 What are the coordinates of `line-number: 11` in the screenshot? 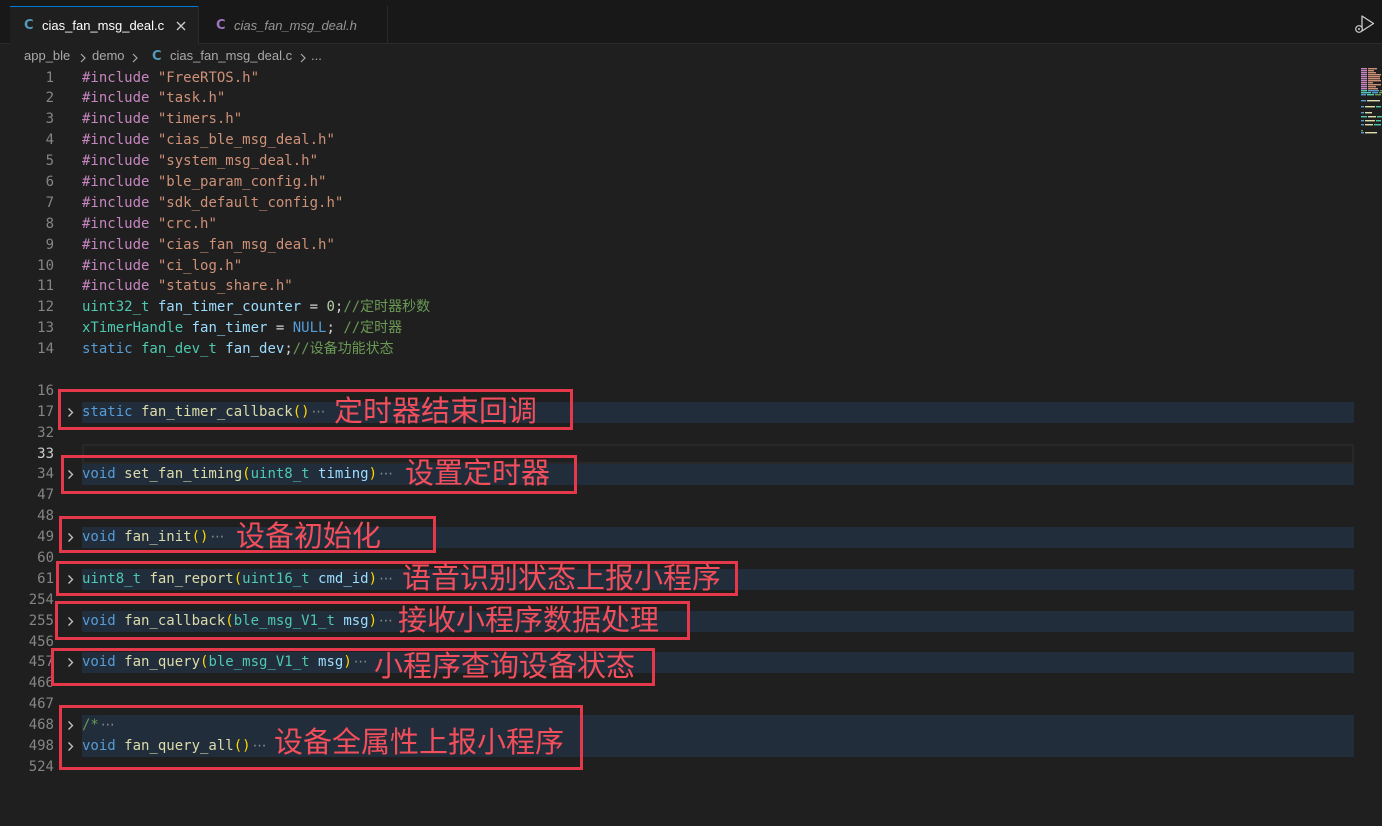 It's located at (45, 286).